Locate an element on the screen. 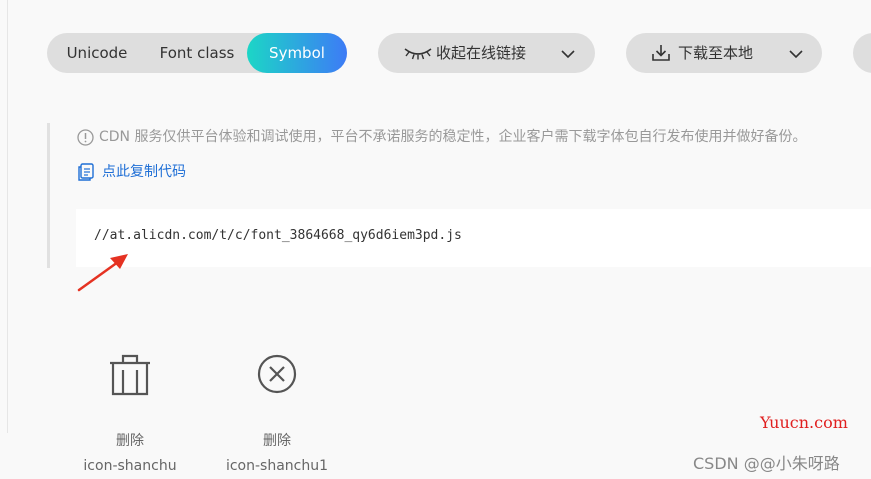 The height and width of the screenshot is (479, 871). collapse-online-link-button: 收起在线链接 is located at coordinates (486, 53).